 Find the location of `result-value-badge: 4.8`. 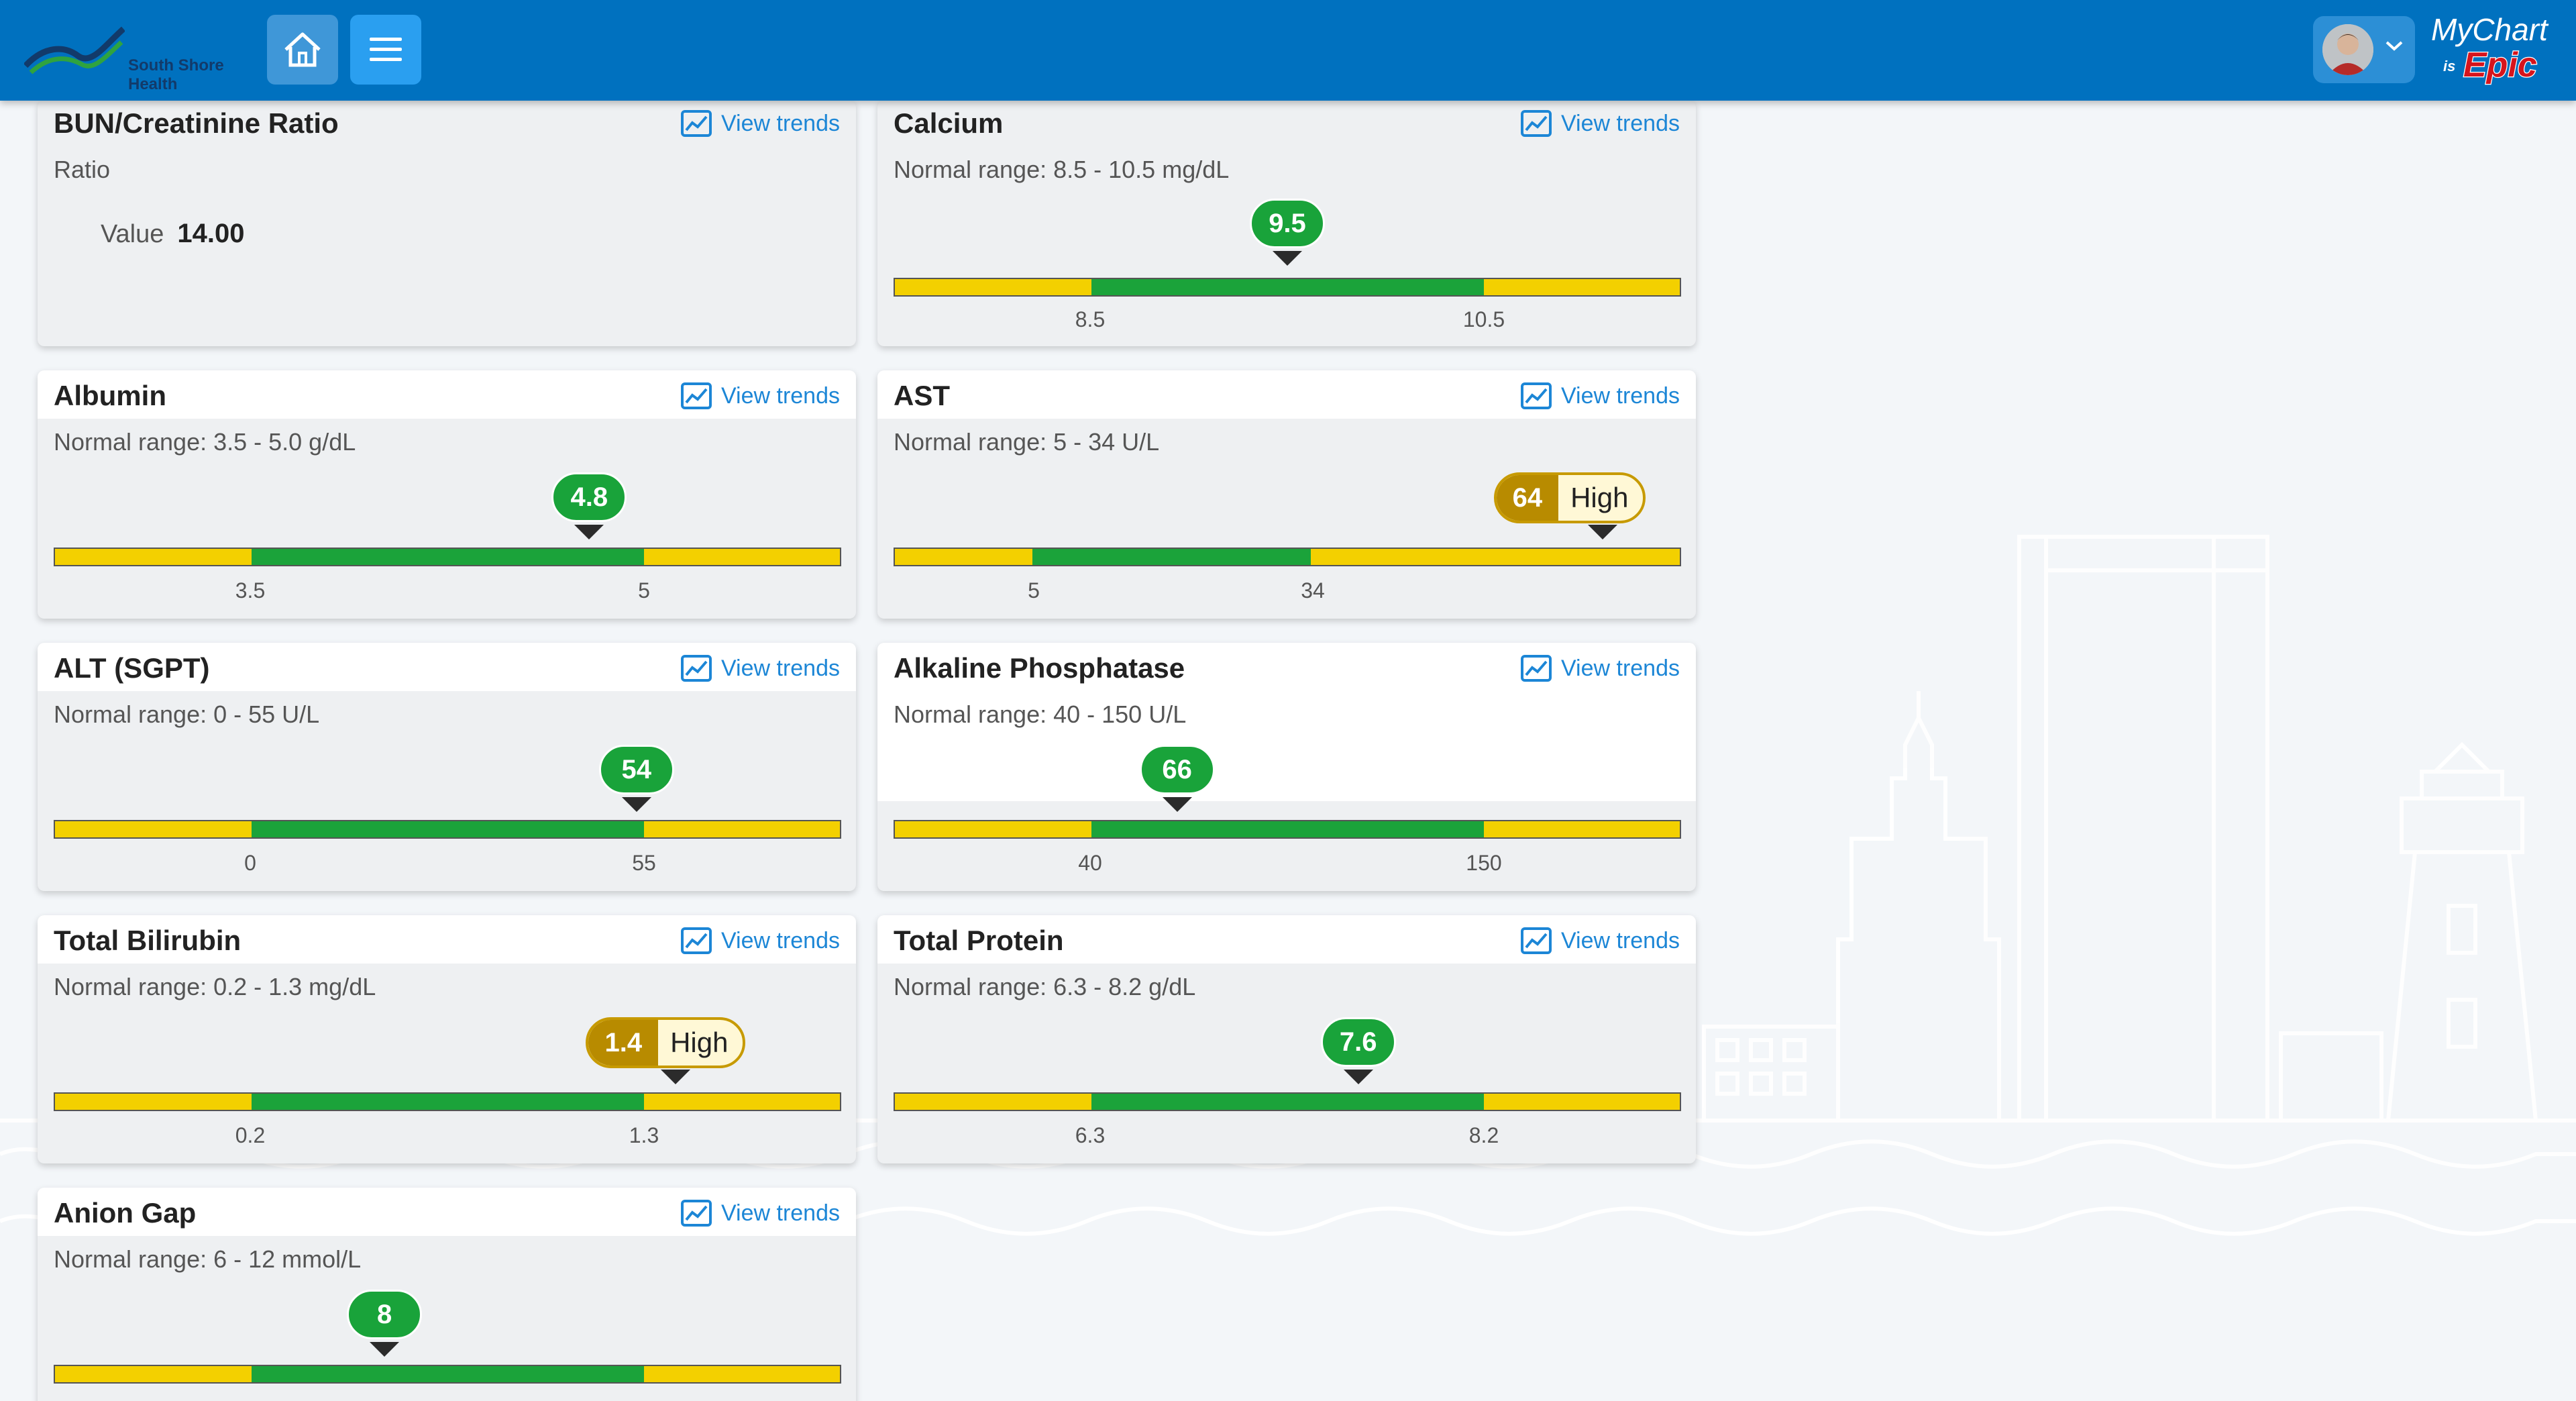

result-value-badge: 4.8 is located at coordinates (589, 497).